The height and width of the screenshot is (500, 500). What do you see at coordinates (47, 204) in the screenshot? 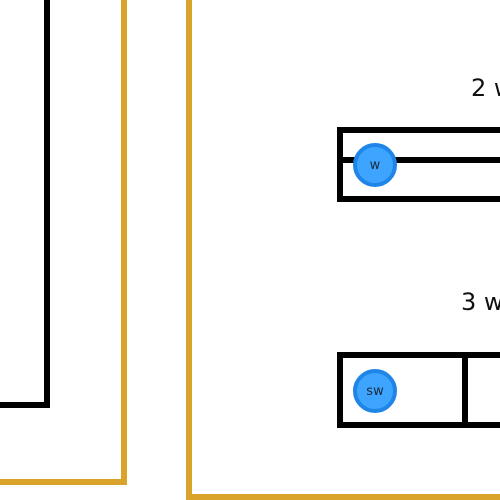
I see `left-black-vertical-line` at bounding box center [47, 204].